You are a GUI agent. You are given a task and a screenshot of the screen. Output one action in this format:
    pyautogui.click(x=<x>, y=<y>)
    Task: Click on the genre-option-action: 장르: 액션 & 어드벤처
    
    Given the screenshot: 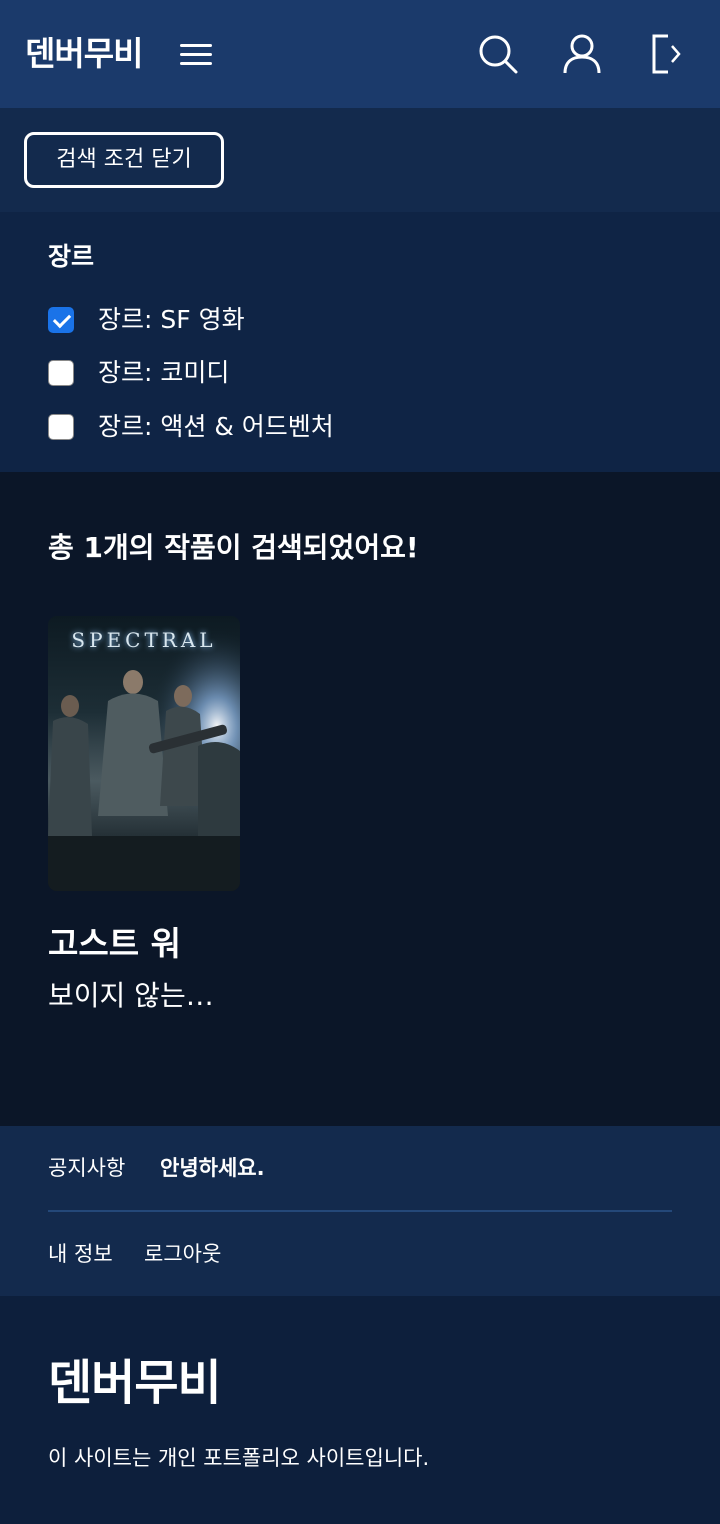 What is the action you would take?
    pyautogui.click(x=258, y=427)
    